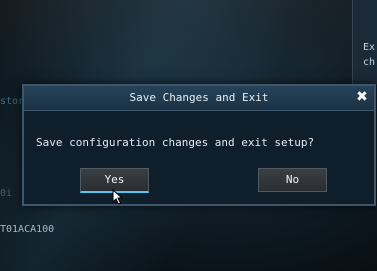 This screenshot has width=377, height=271. What do you see at coordinates (368, 47) in the screenshot?
I see `background-right-text-1: Ex` at bounding box center [368, 47].